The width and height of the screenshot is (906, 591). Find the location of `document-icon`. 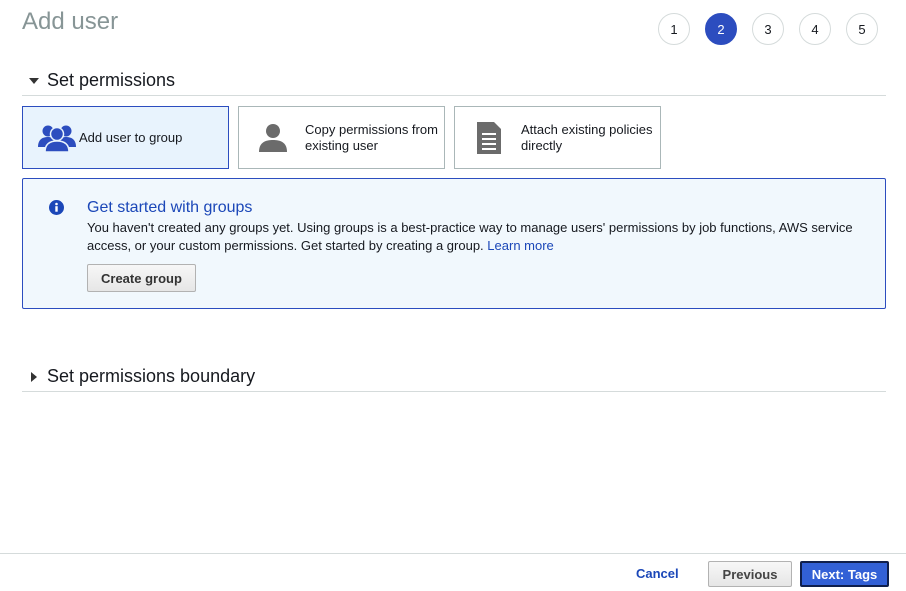

document-icon is located at coordinates (489, 138).